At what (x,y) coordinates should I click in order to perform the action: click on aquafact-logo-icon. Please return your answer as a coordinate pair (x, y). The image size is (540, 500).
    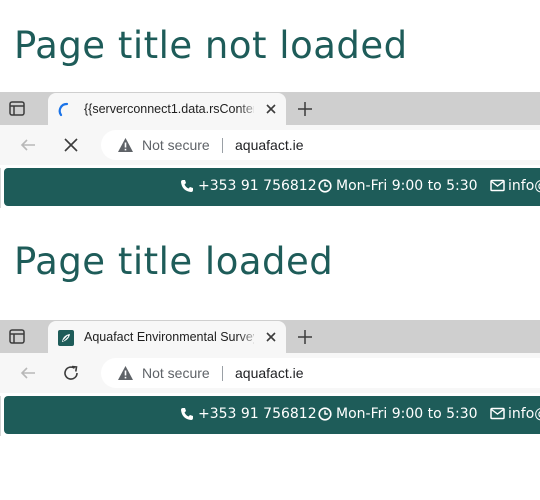
    Looking at the image, I should click on (66, 338).